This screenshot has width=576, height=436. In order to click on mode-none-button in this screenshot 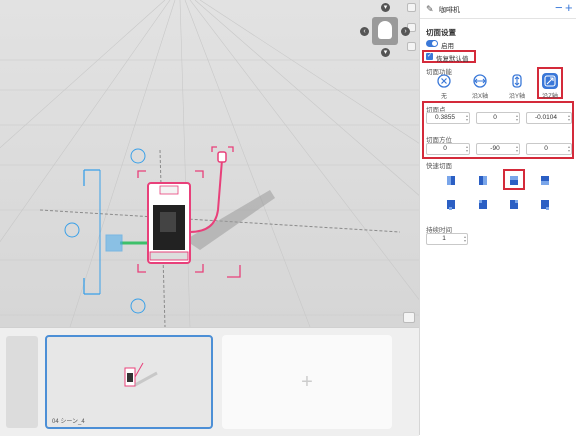, I will do `click(444, 81)`.